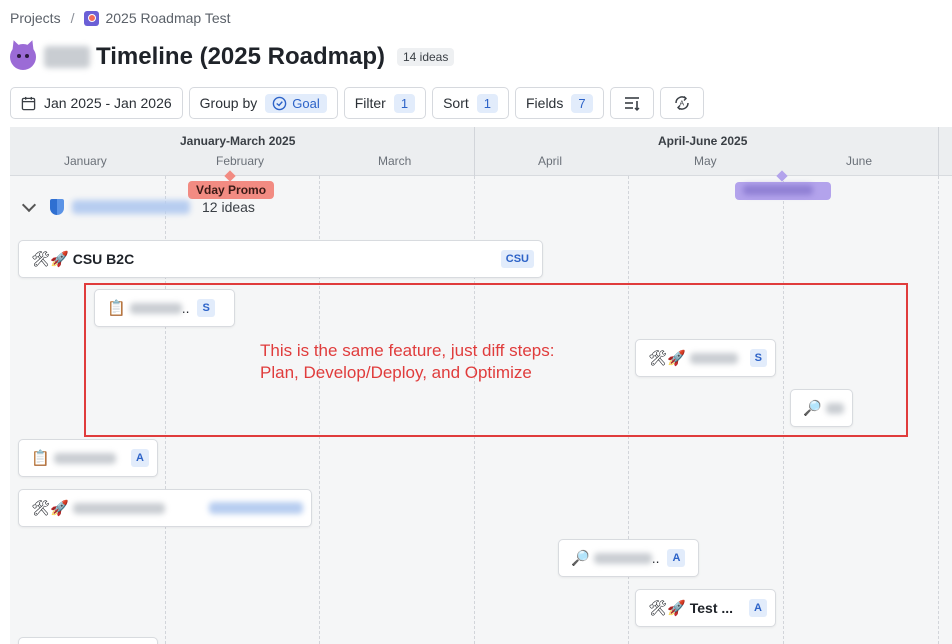  I want to click on svg-text: A, so click(681, 104).